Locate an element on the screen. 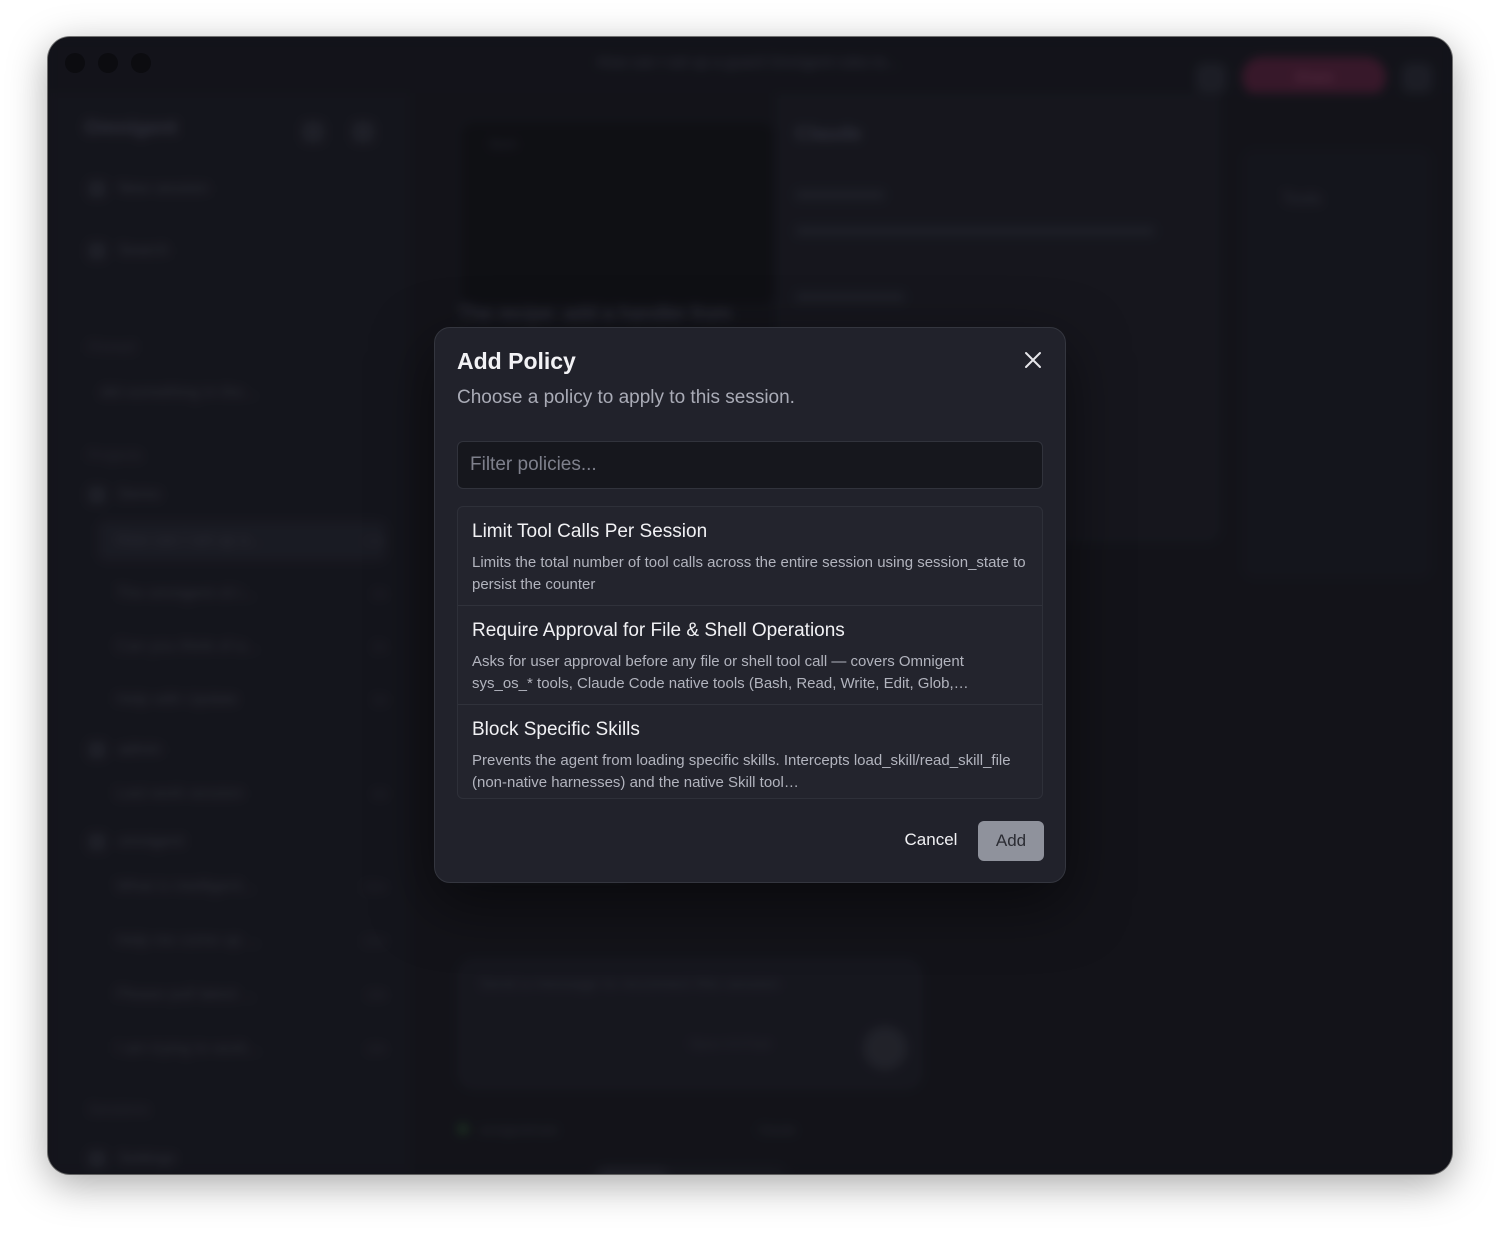  close-window-button is located at coordinates (75, 63).